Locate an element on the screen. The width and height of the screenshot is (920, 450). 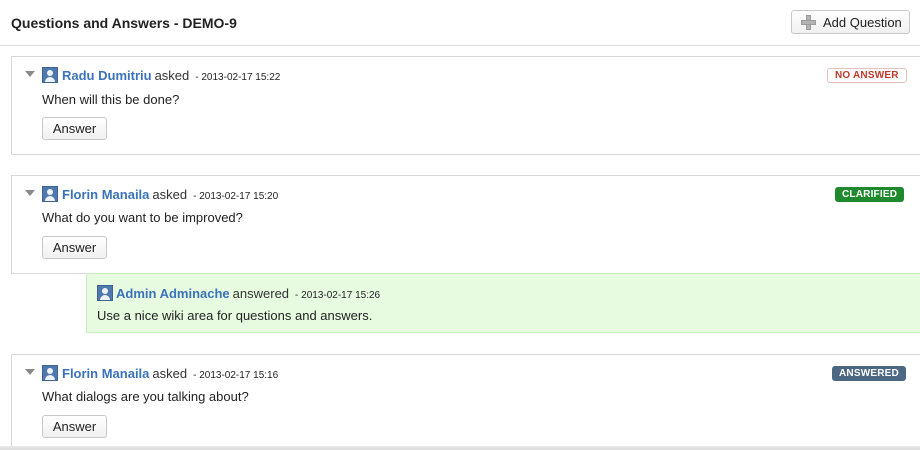
plus-icon is located at coordinates (808, 22).